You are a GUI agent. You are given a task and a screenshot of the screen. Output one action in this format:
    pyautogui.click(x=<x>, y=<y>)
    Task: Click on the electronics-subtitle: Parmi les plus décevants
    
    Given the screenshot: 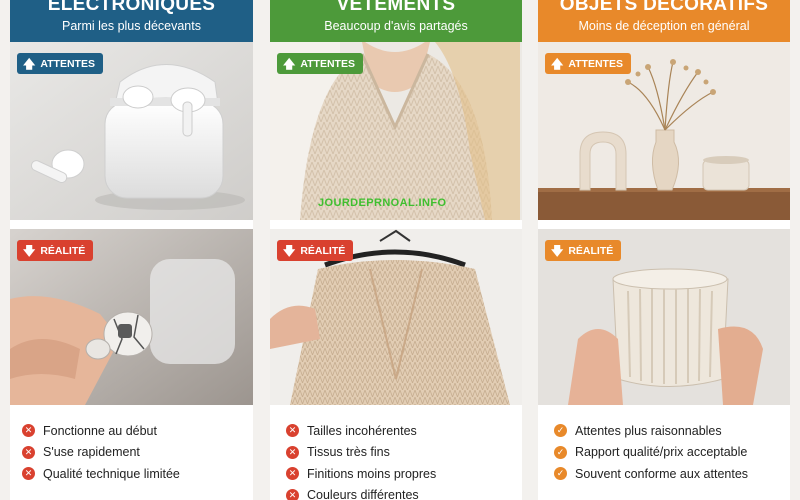 What is the action you would take?
    pyautogui.click(x=131, y=26)
    